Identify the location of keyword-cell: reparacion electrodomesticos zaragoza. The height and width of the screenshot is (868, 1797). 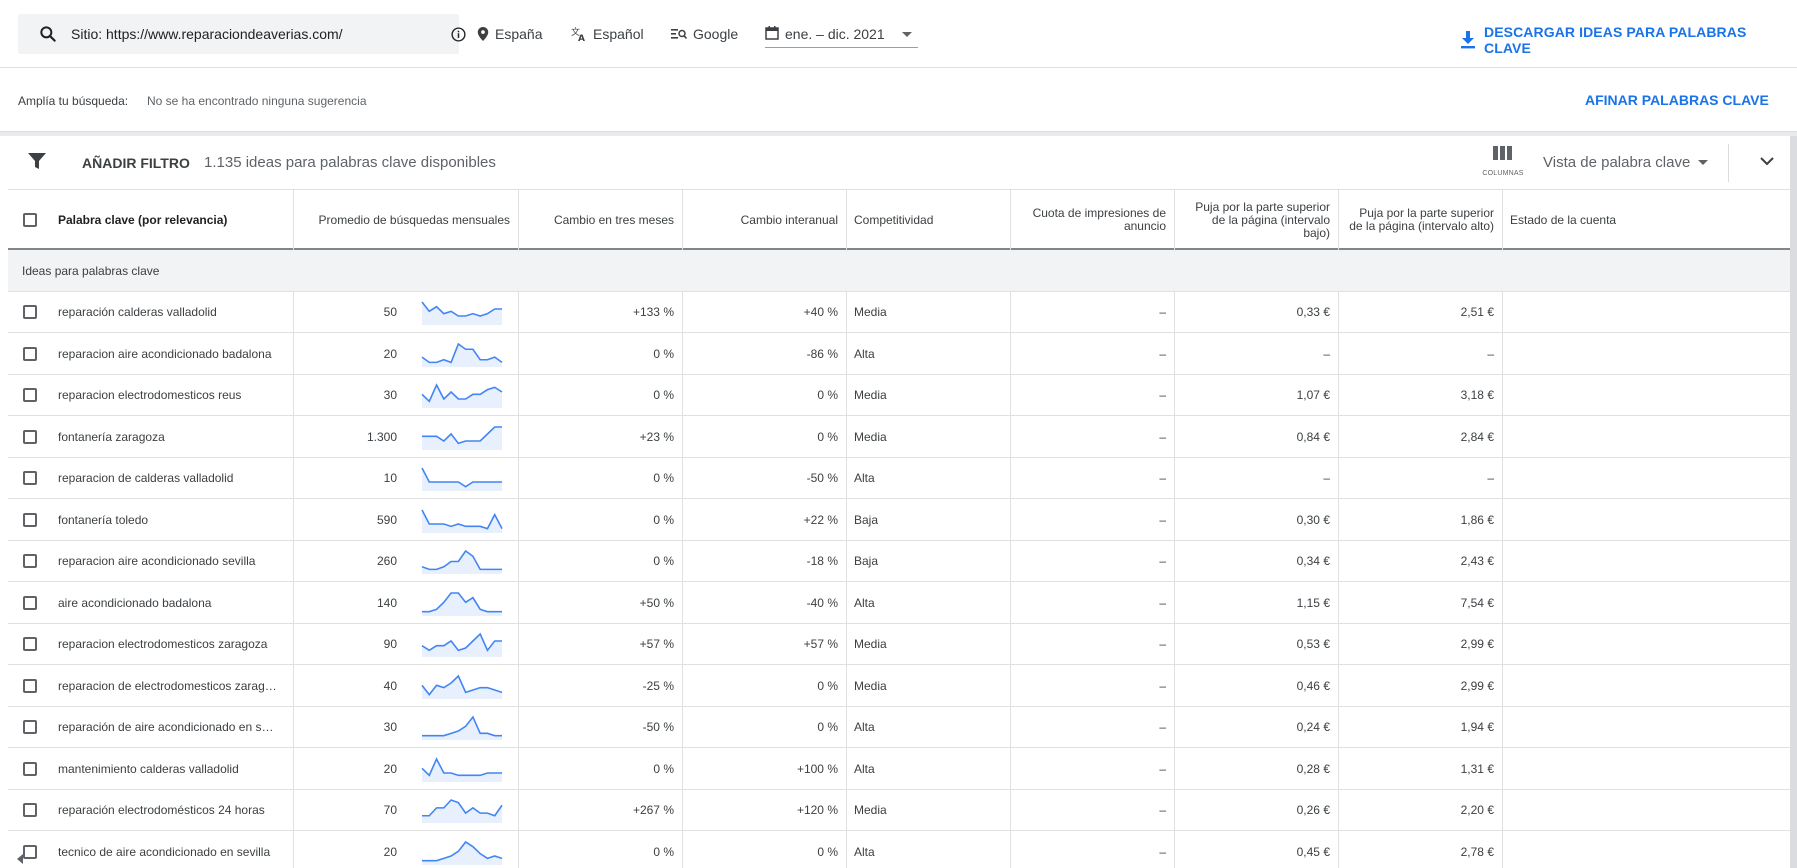
(163, 644).